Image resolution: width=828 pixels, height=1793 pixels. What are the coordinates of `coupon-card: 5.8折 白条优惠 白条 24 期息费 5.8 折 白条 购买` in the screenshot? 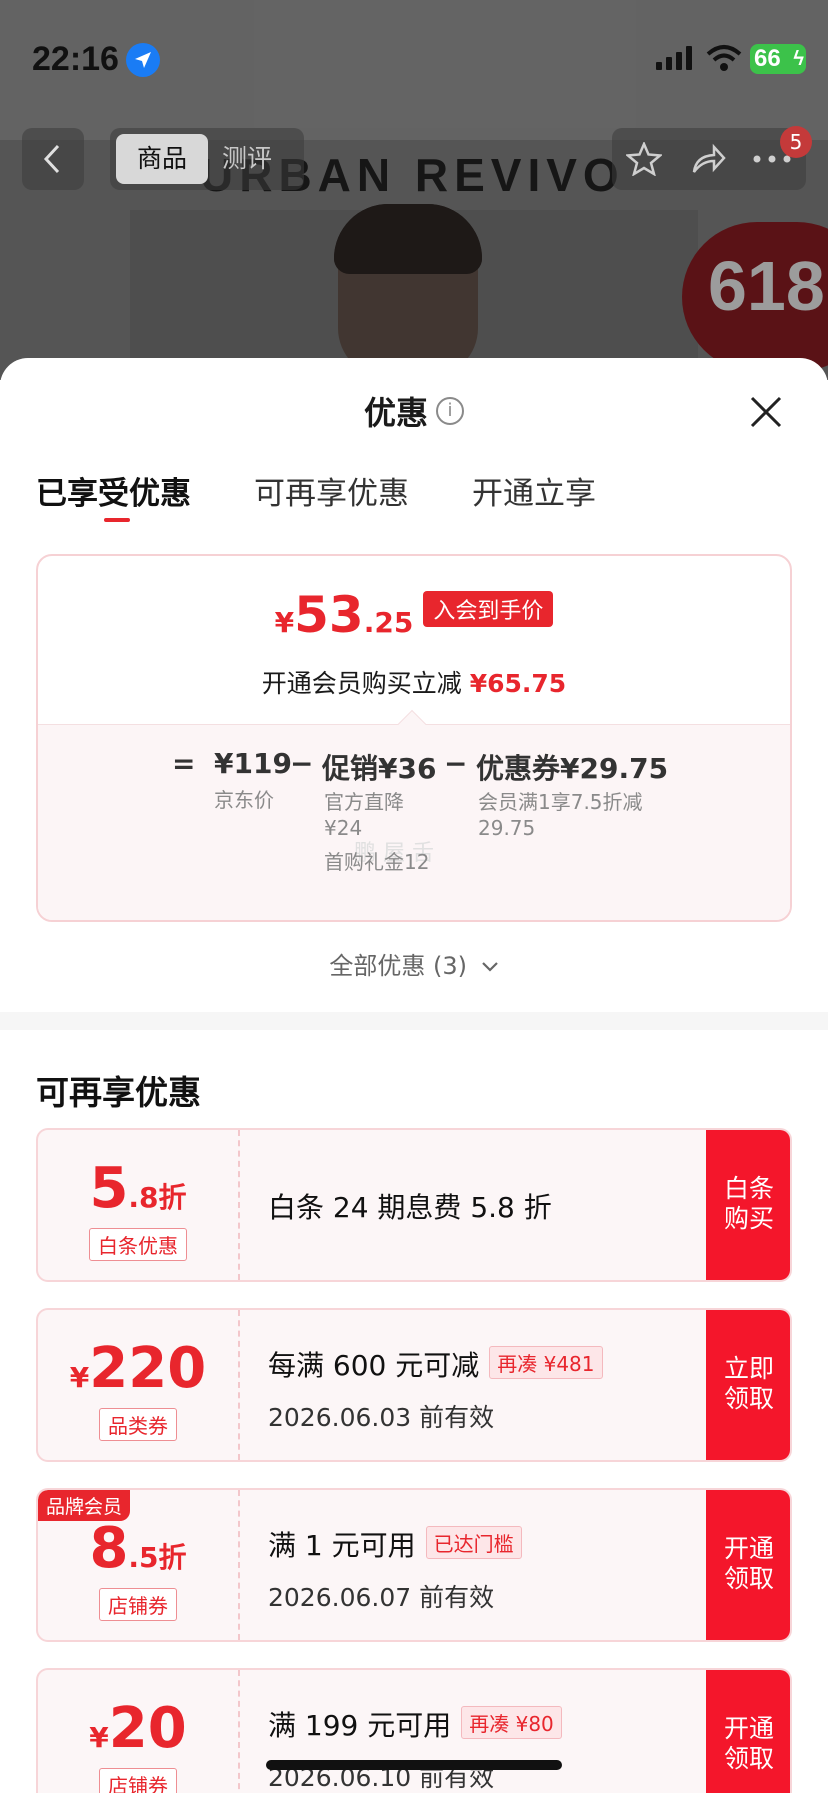 It's located at (414, 1205).